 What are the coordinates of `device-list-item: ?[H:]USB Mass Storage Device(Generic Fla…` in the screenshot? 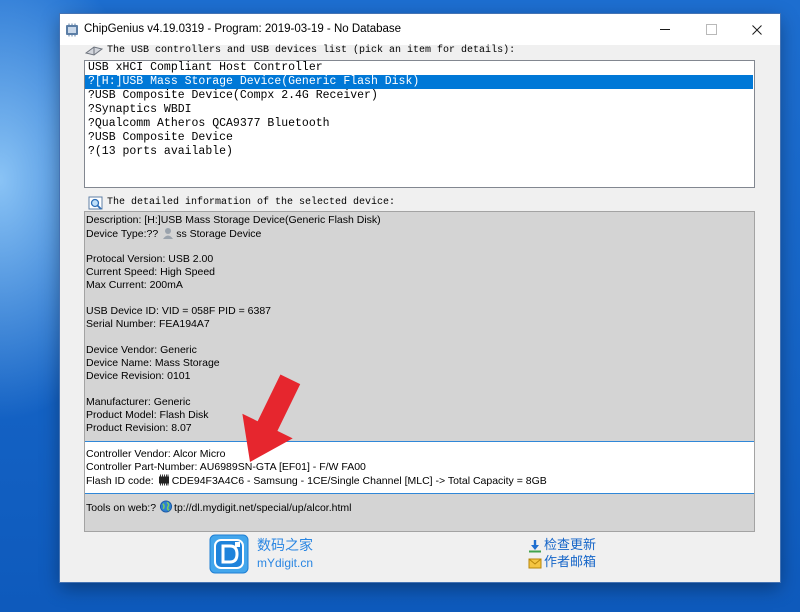 It's located at (419, 82).